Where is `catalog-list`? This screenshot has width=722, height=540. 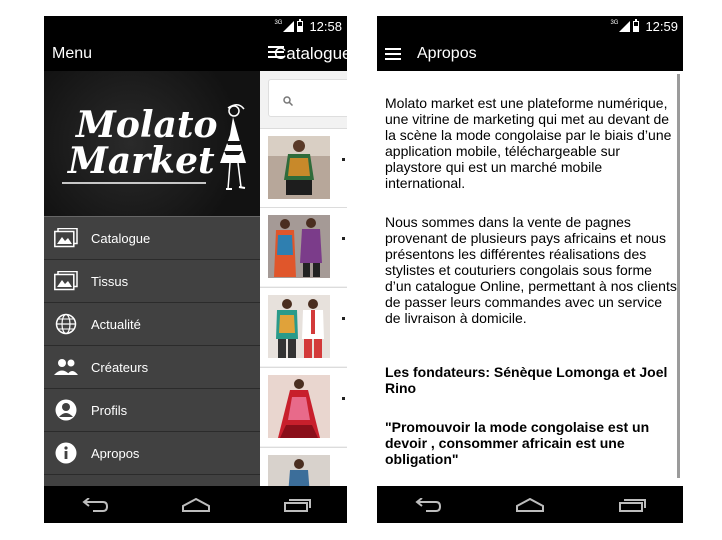
catalog-list is located at coordinates (303, 278).